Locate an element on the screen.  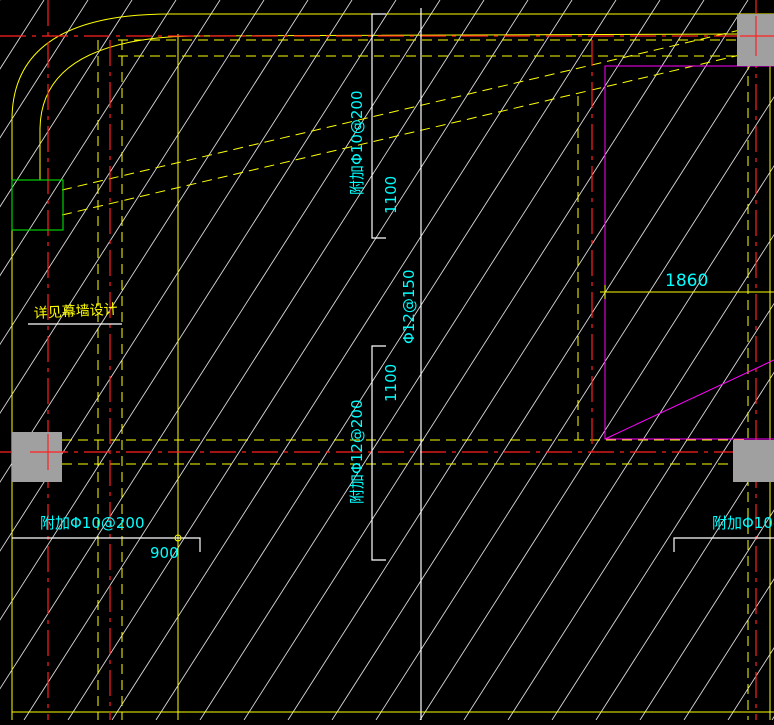
dim-1860-text: 1860 is located at coordinates (686, 281).